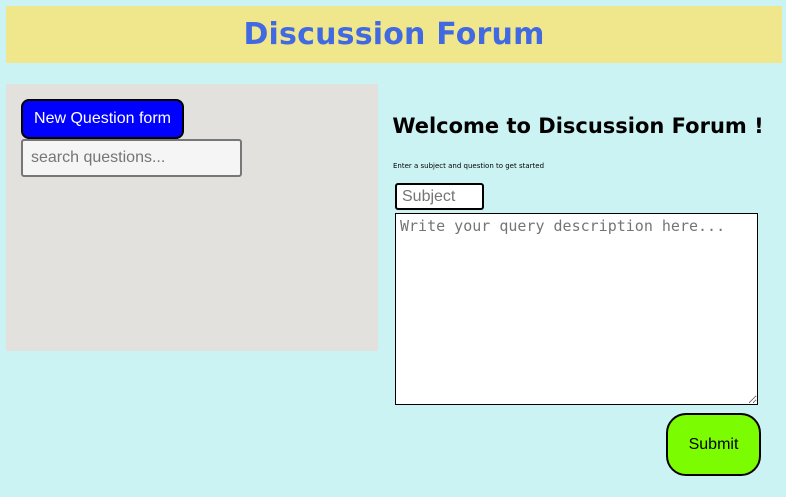 This screenshot has height=497, width=786. I want to click on new-question-form-button: New Question form, so click(102, 119).